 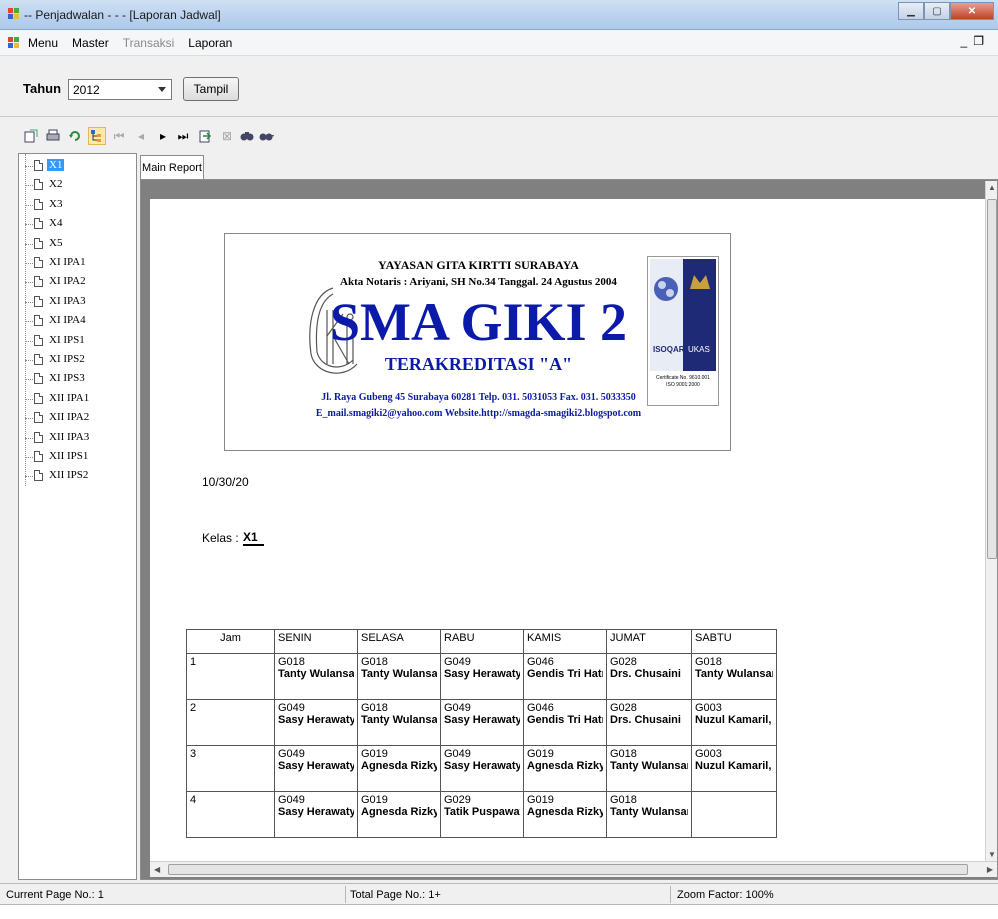 What do you see at coordinates (540, 800) in the screenshot?
I see `teacher-code: G019` at bounding box center [540, 800].